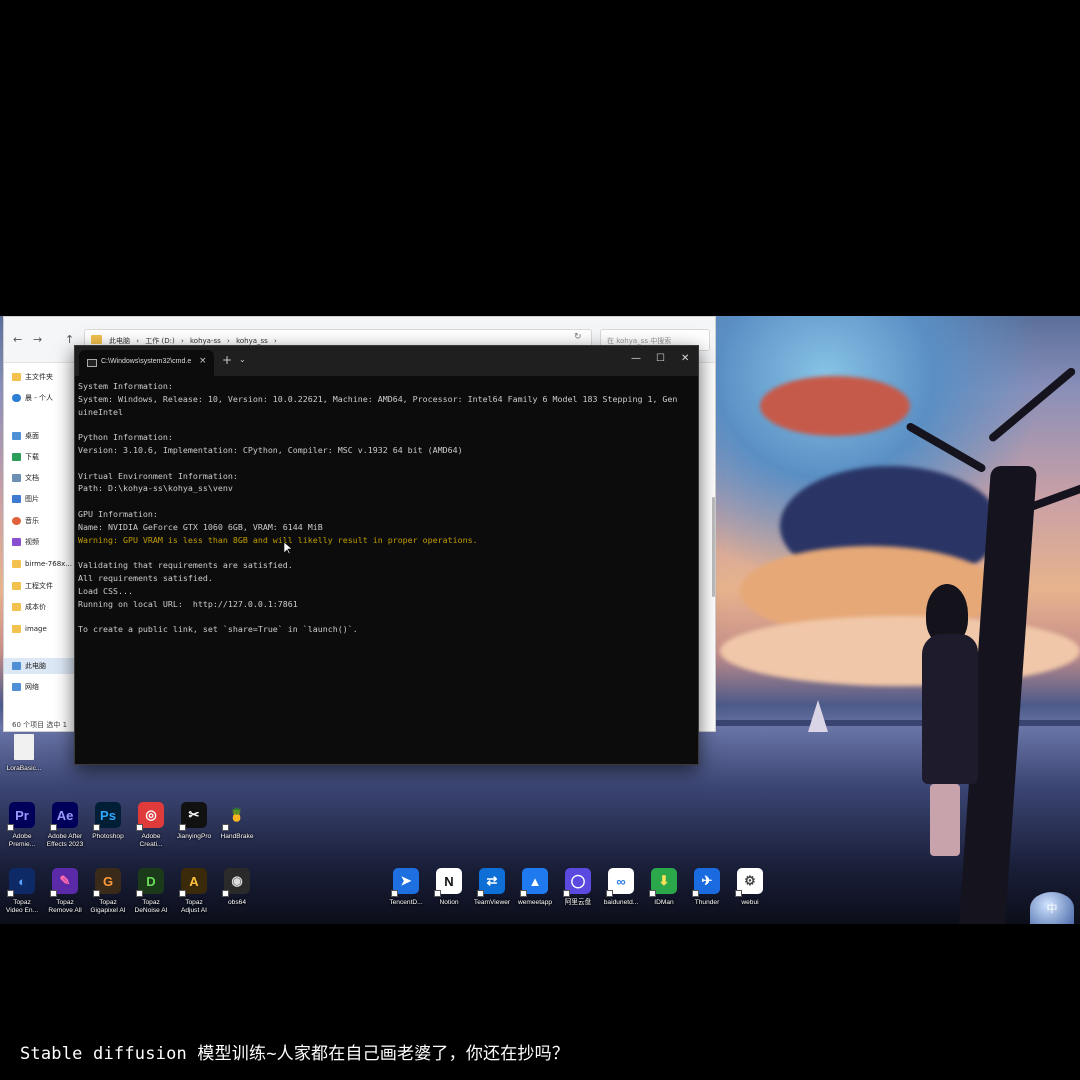 The image size is (1080, 1080). Describe the element at coordinates (159, 341) in the screenshot. I see `breadcrumb-item: 工作 (D:)` at that location.